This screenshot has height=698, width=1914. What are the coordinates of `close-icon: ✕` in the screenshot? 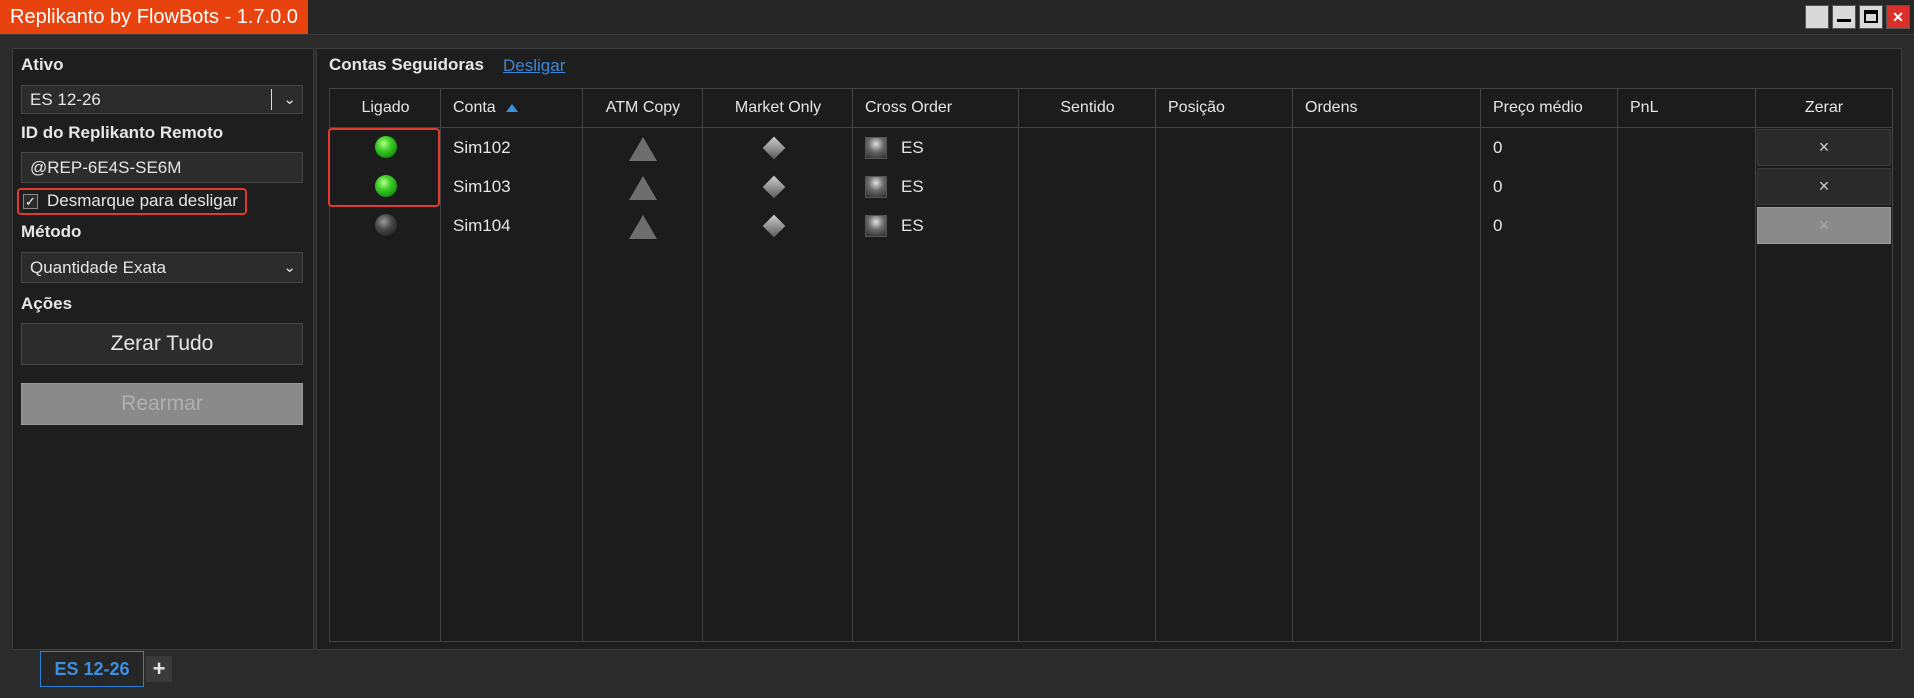 It's located at (1898, 17).